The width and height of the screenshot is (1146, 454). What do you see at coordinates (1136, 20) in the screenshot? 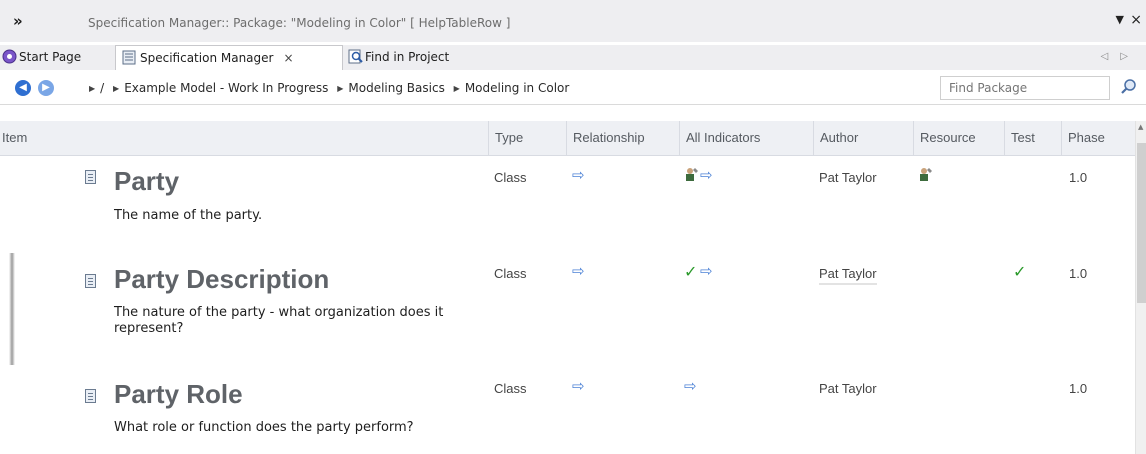
I see `close-icon: ×` at bounding box center [1136, 20].